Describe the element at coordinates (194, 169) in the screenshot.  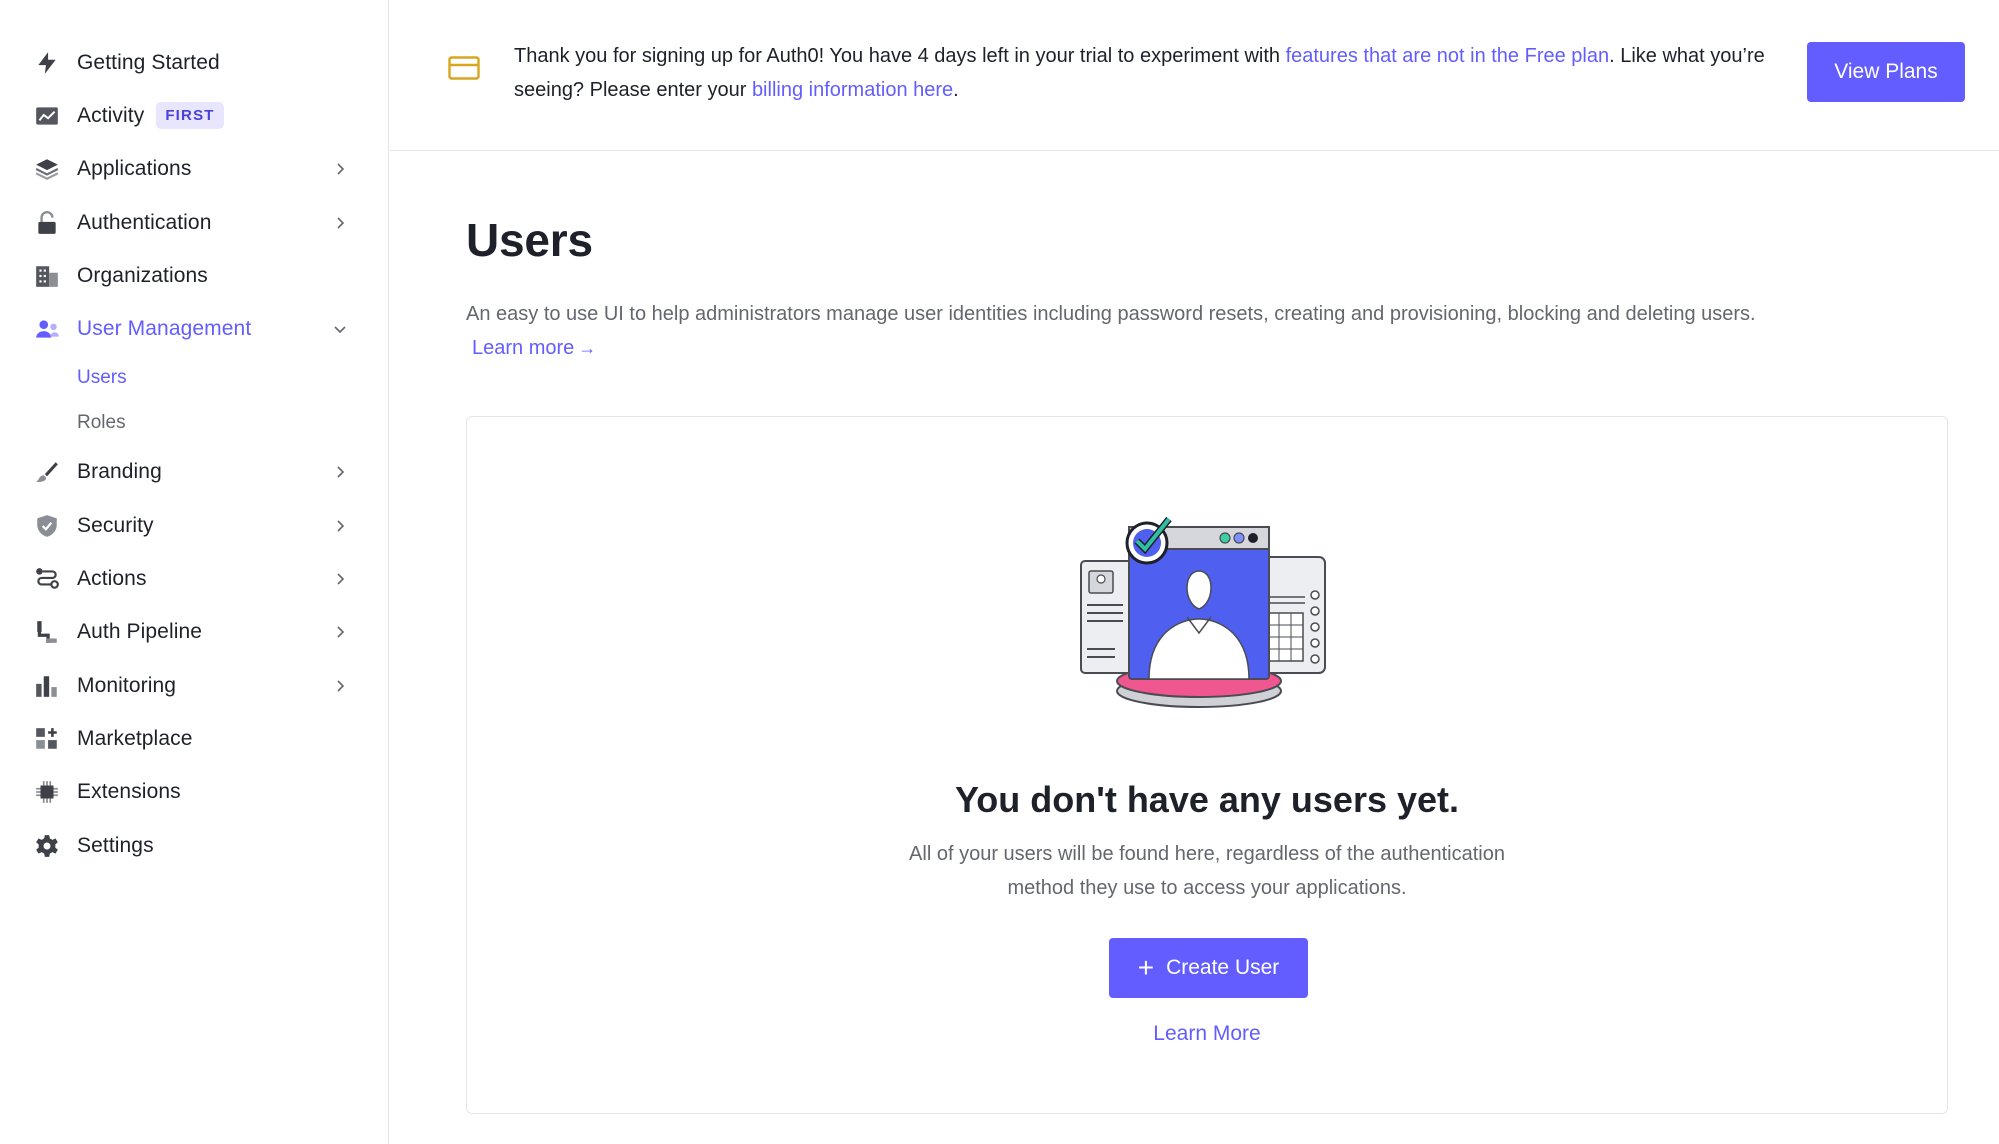
I see `sidebar-item-applications: Applications` at that location.